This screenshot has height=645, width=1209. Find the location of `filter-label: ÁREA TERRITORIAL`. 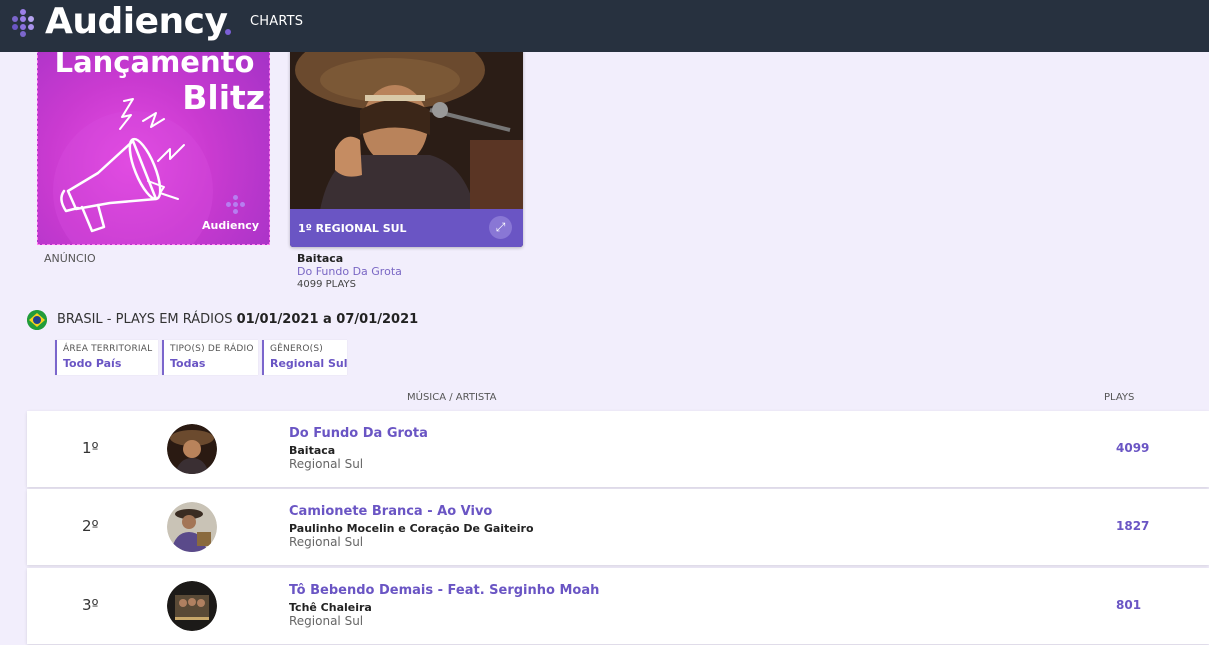

filter-label: ÁREA TERRITORIAL is located at coordinates (108, 349).